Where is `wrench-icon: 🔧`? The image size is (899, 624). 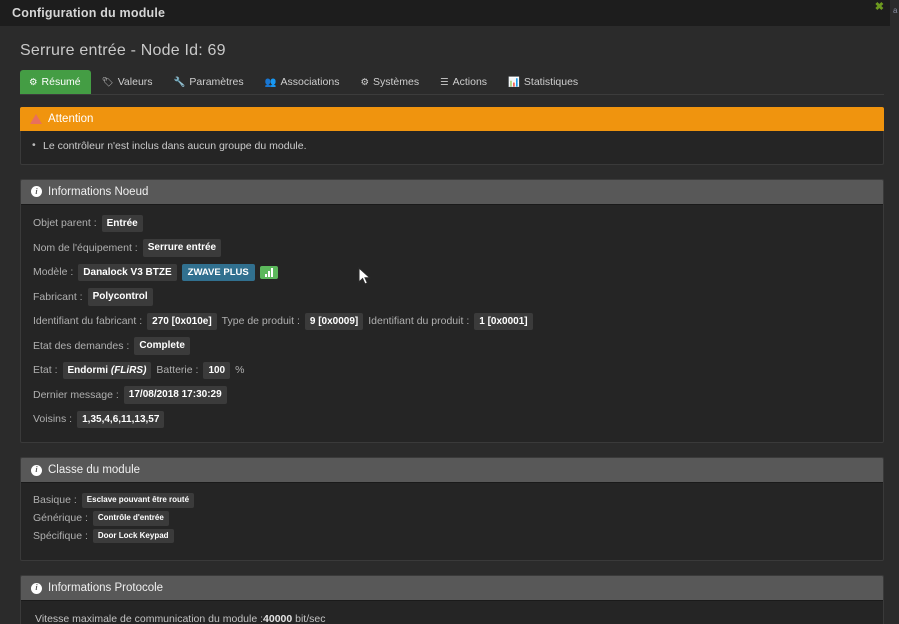
wrench-icon: 🔧 is located at coordinates (179, 82).